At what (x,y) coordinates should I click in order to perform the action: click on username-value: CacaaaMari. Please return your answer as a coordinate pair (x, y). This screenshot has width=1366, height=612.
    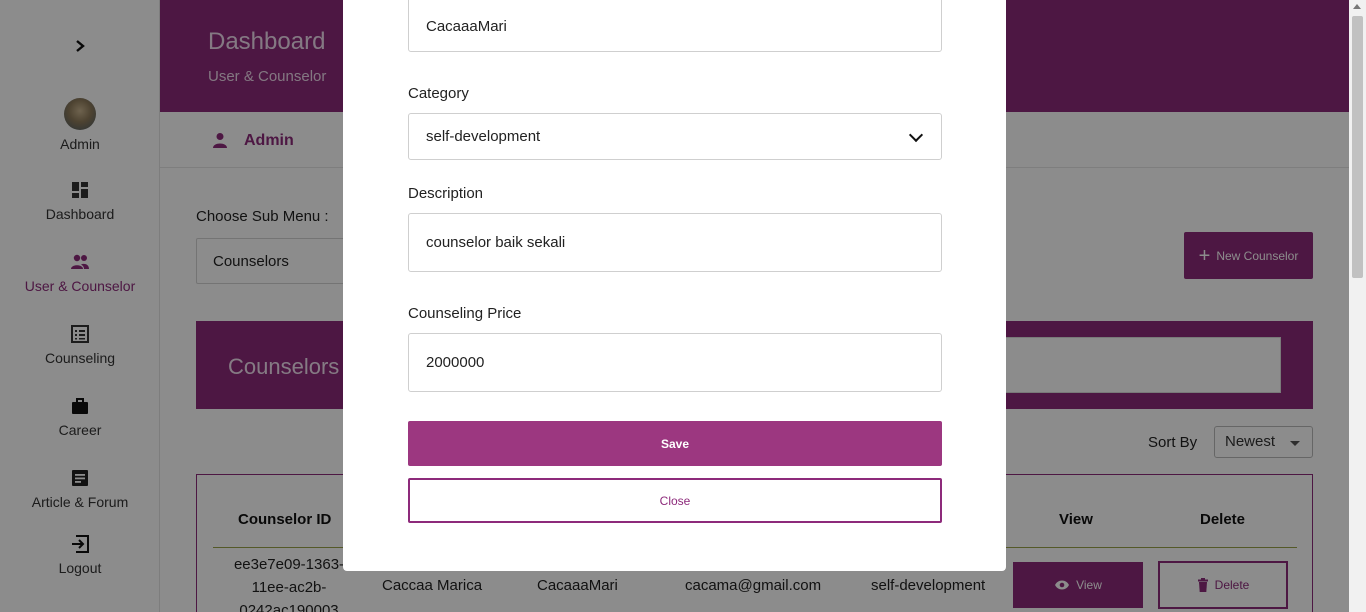
    Looking at the image, I should click on (466, 26).